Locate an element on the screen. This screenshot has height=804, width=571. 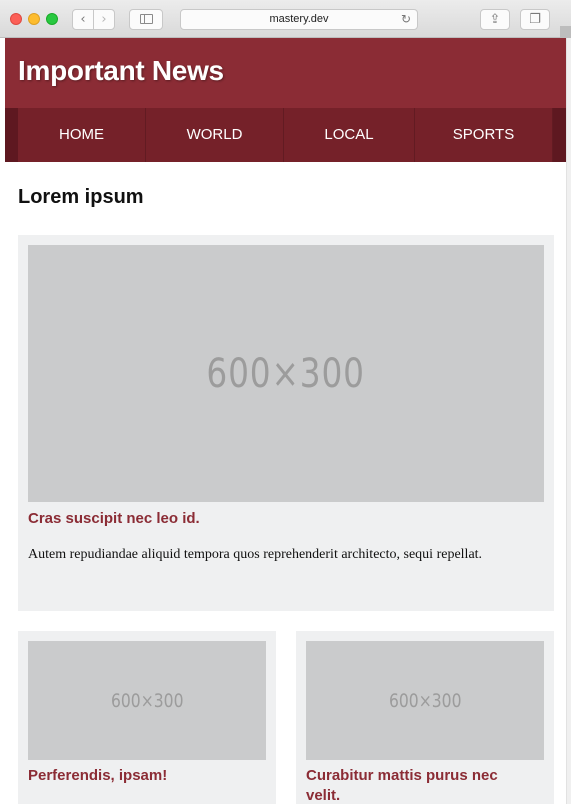
zoom-window-button is located at coordinates (52, 19).